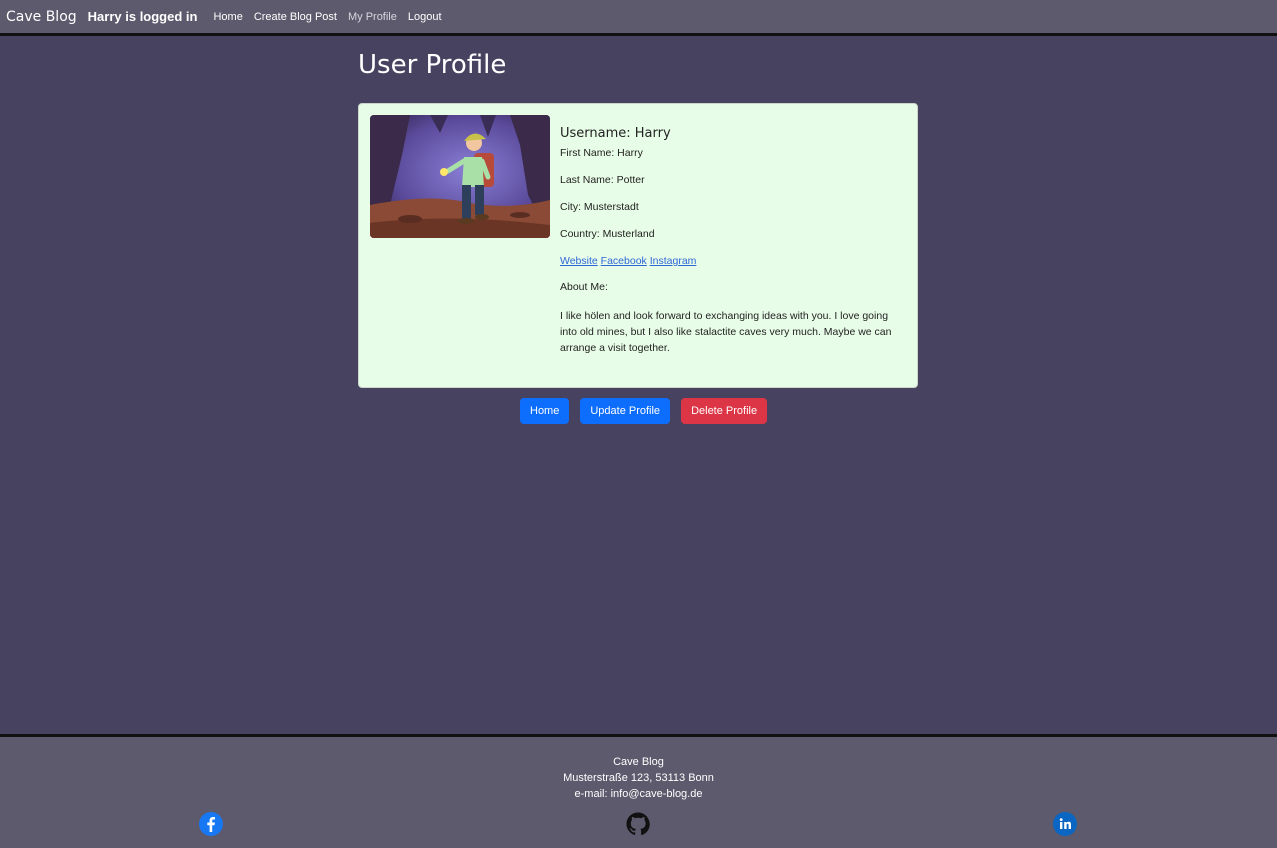 The width and height of the screenshot is (1277, 848). I want to click on profile-city: City: Musterstadt, so click(599, 207).